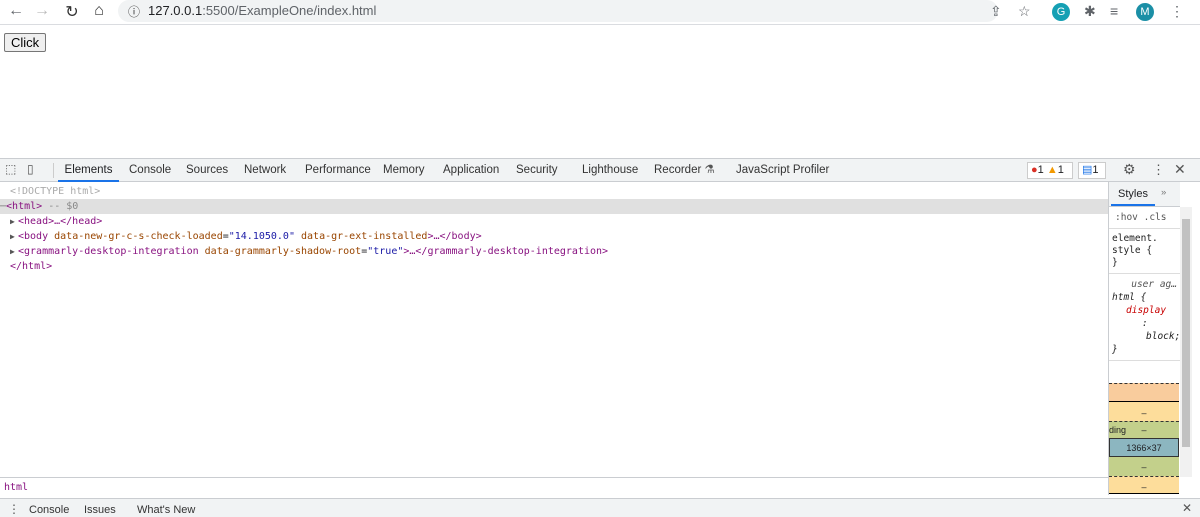  What do you see at coordinates (554, 266) in the screenshot?
I see `html-close-tag: </html>` at bounding box center [554, 266].